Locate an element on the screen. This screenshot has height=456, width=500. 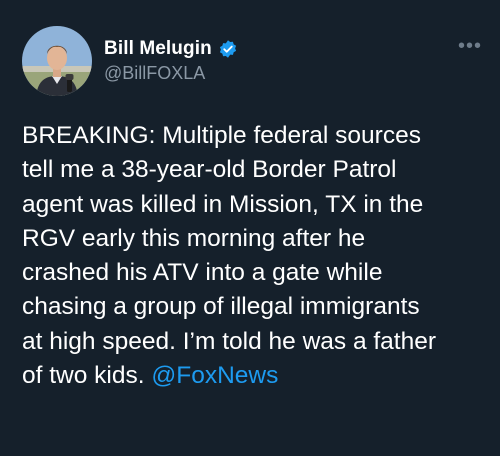
display-name: Bill Melugin is located at coordinates (158, 49).